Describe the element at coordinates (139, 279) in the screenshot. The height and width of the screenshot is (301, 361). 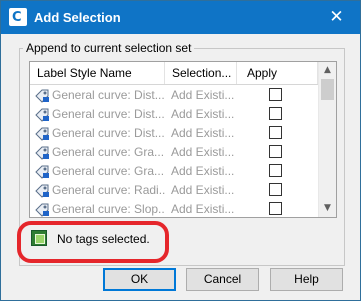
I see `ok-button: OK` at that location.